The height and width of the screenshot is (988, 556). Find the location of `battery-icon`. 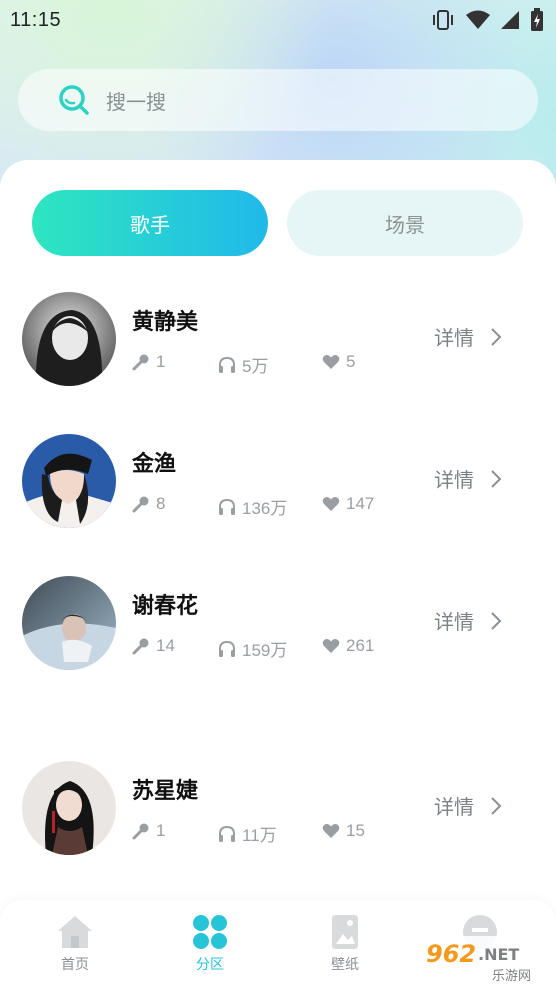

battery-icon is located at coordinates (537, 19).